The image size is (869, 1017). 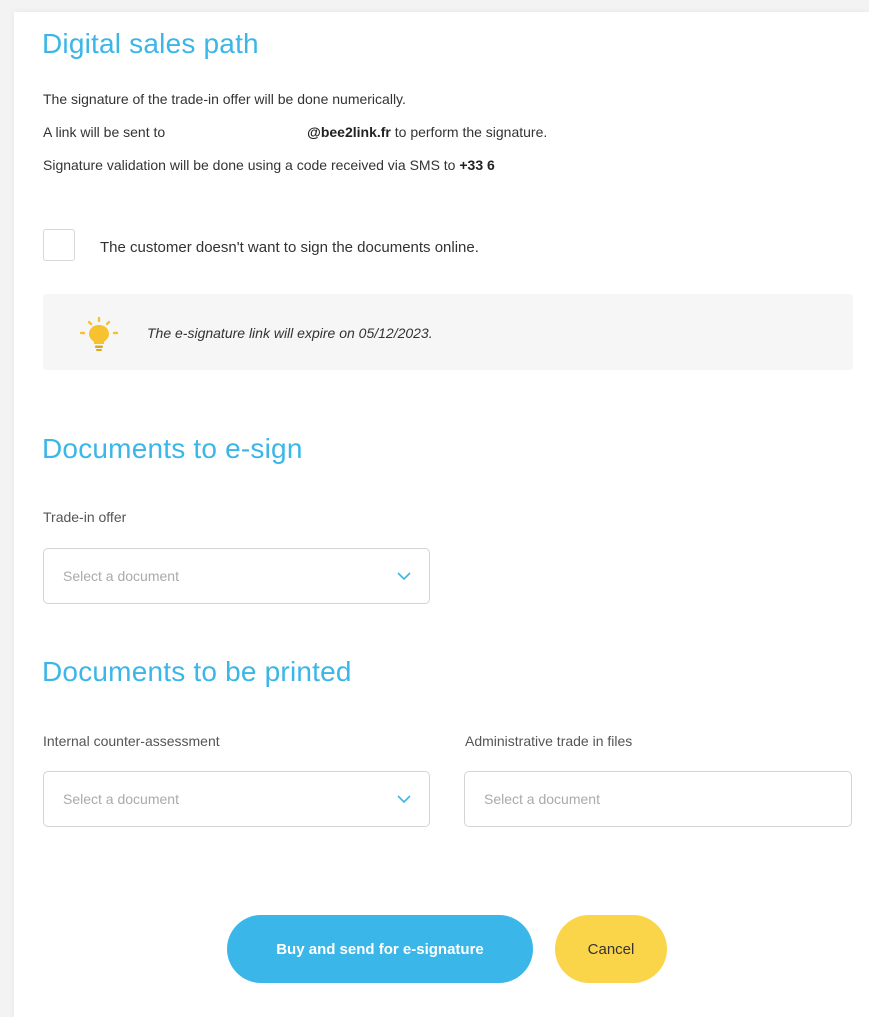 What do you see at coordinates (59, 245) in the screenshot?
I see `no-online-signature-checkbox` at bounding box center [59, 245].